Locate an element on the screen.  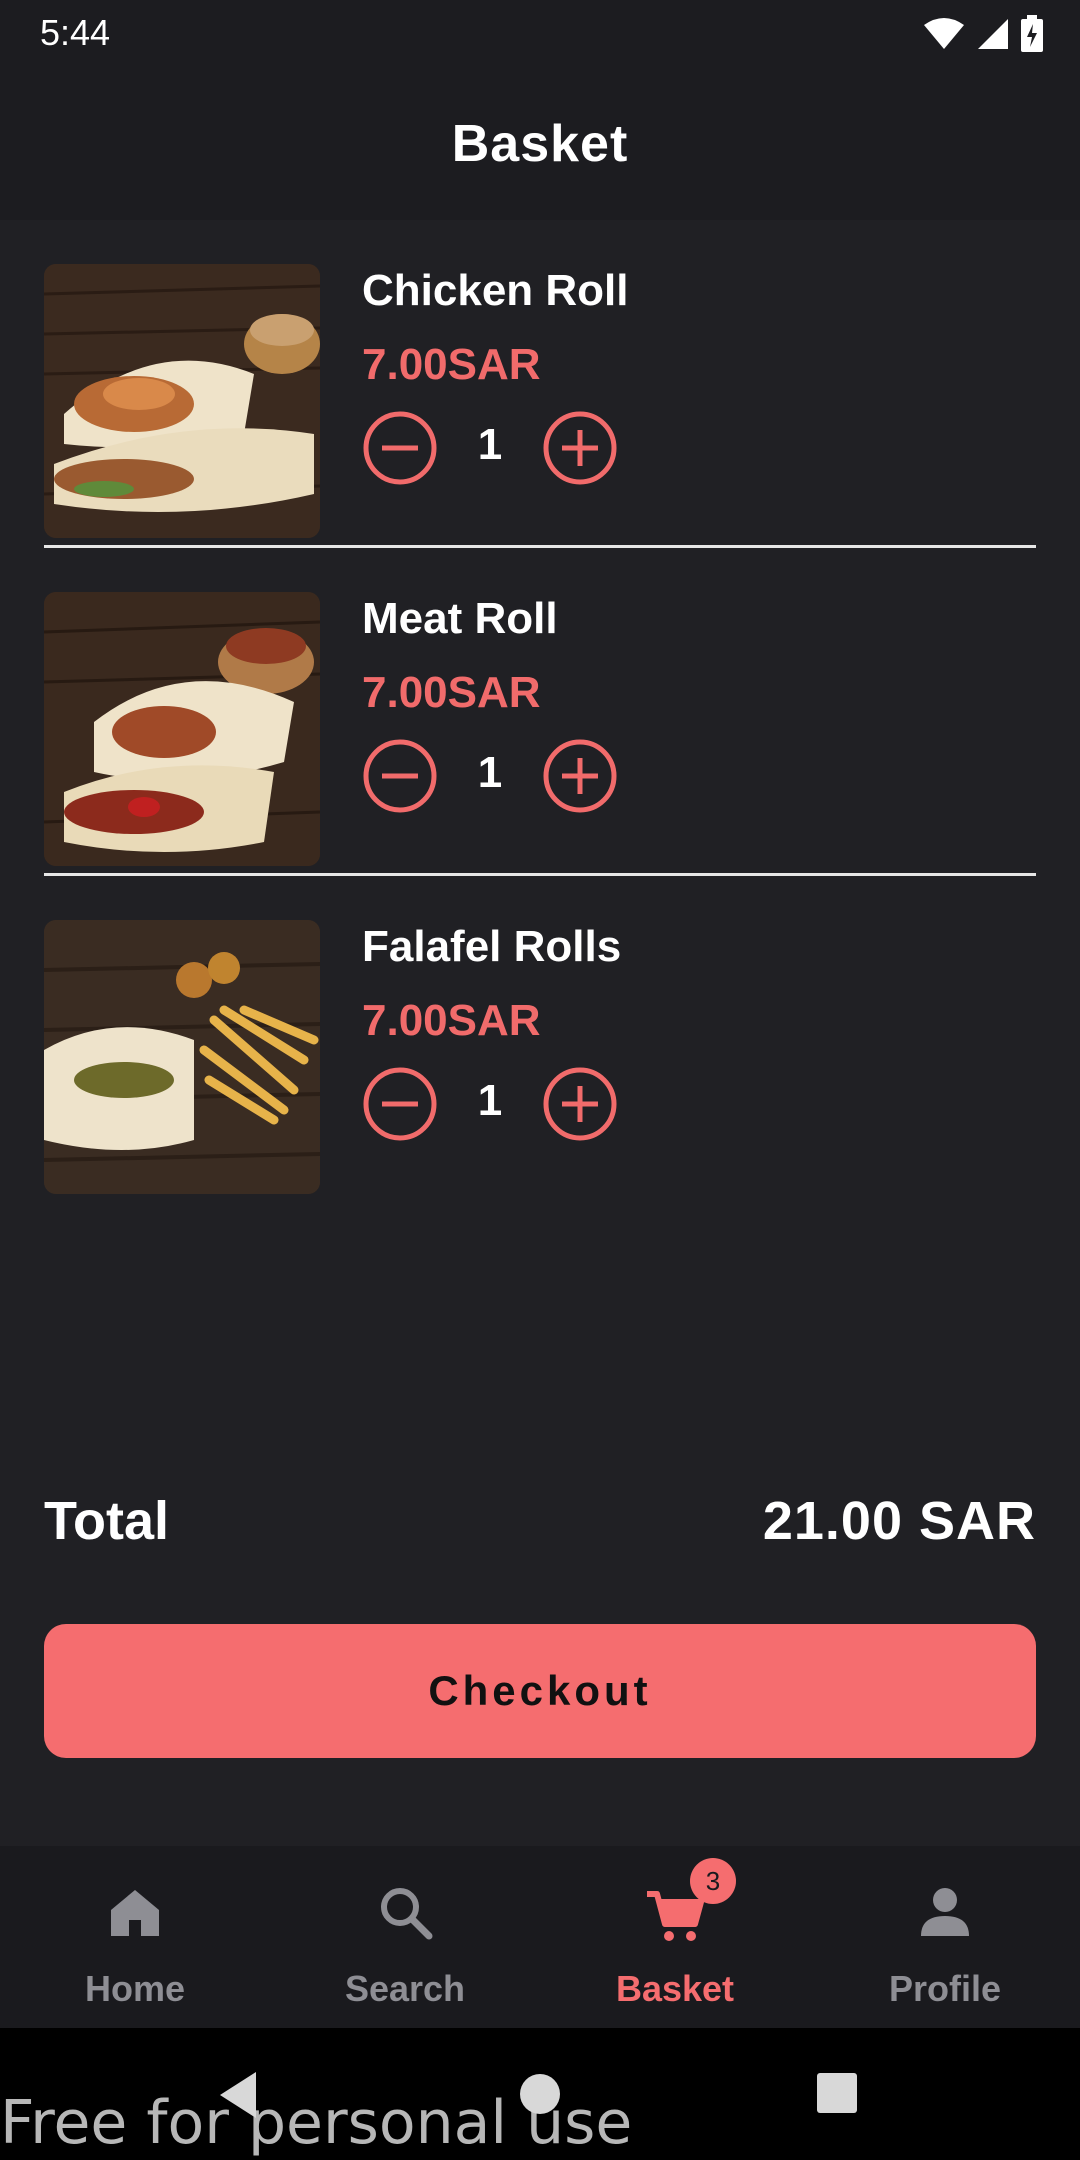
cart-count-badge: 3 is located at coordinates (713, 1881).